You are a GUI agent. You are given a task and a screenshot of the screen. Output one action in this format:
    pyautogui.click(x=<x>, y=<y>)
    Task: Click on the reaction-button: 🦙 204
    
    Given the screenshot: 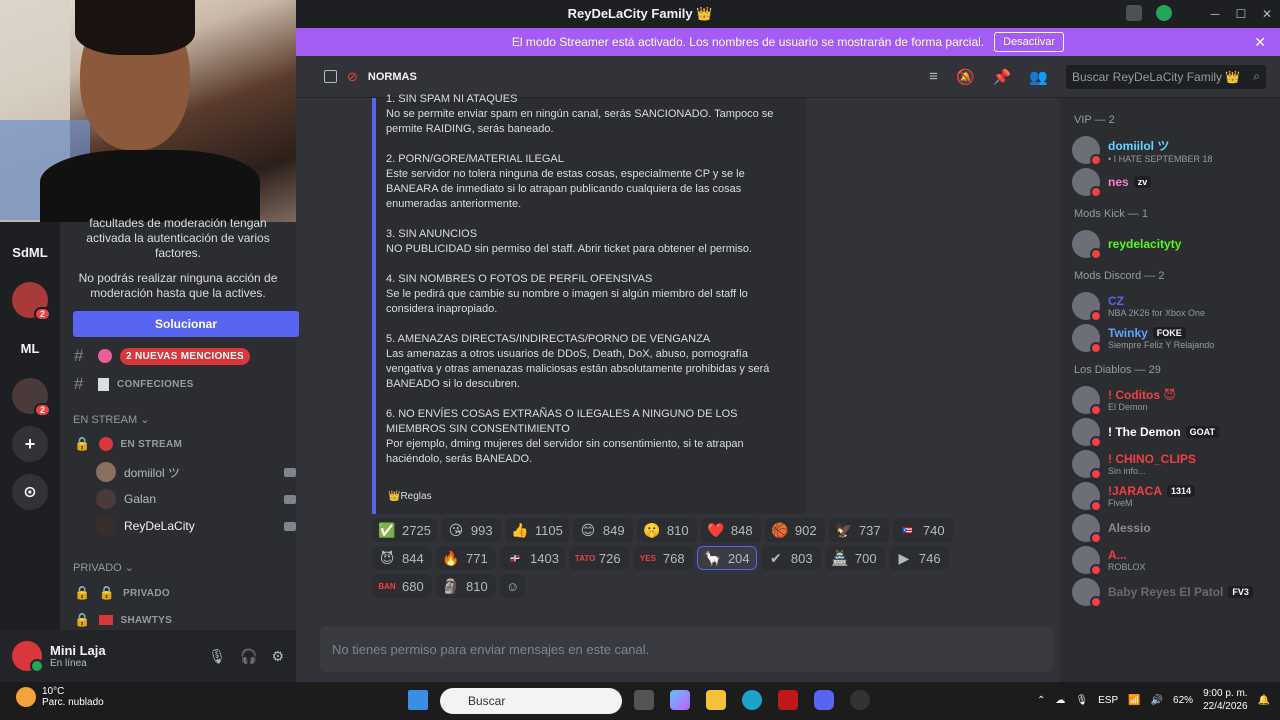 What is the action you would take?
    pyautogui.click(x=726, y=558)
    